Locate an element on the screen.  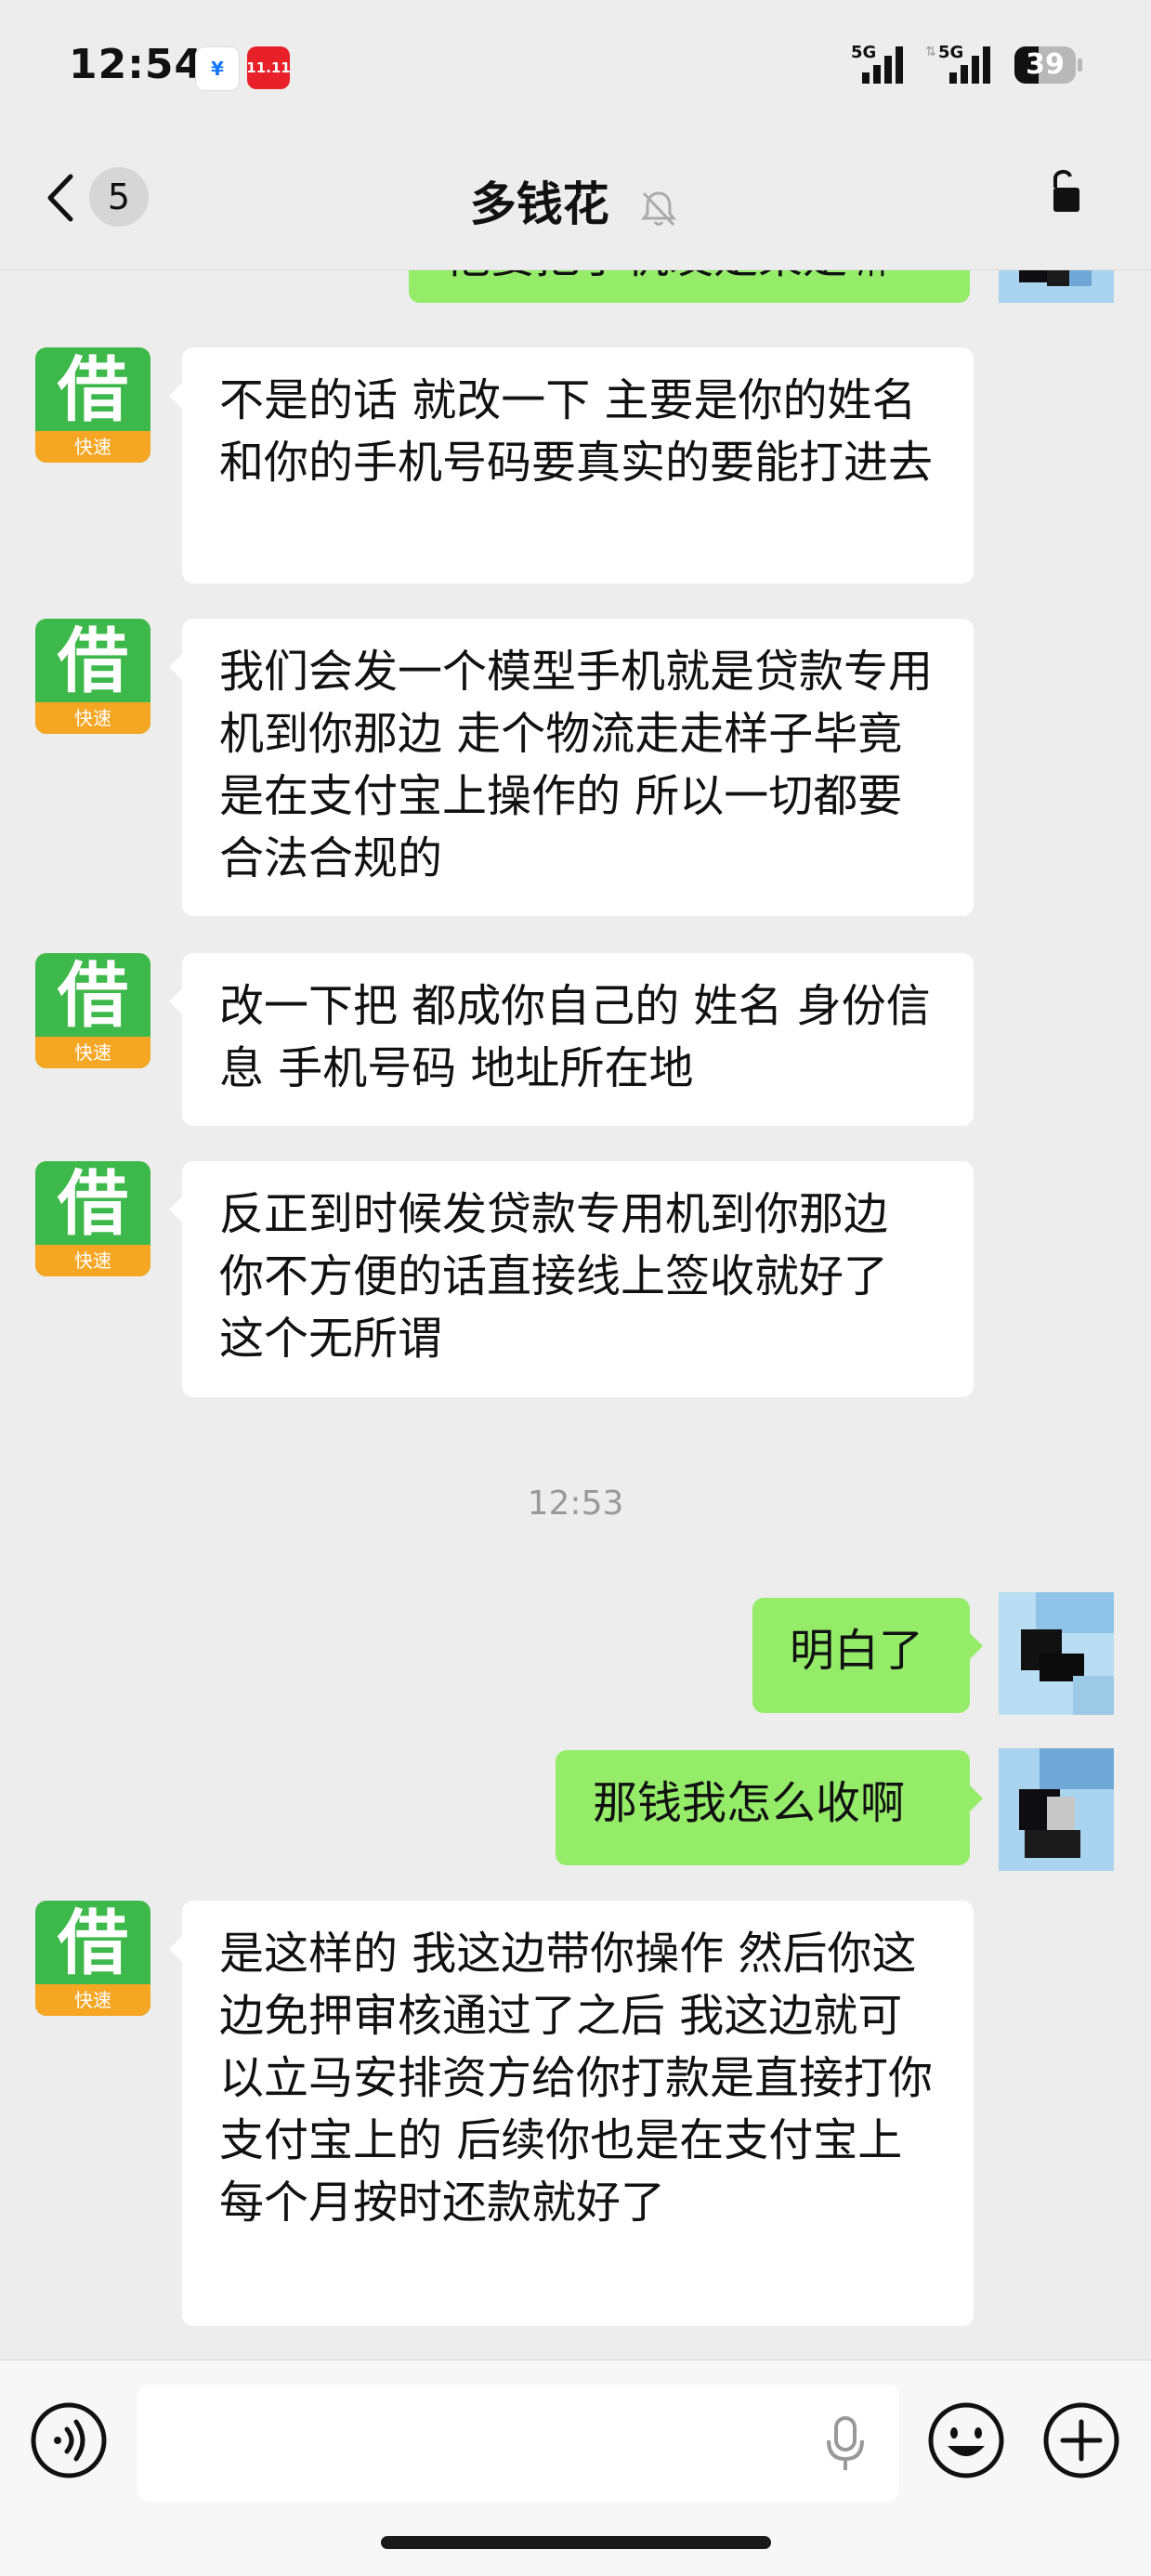
emoji-button is located at coordinates (966, 2440).